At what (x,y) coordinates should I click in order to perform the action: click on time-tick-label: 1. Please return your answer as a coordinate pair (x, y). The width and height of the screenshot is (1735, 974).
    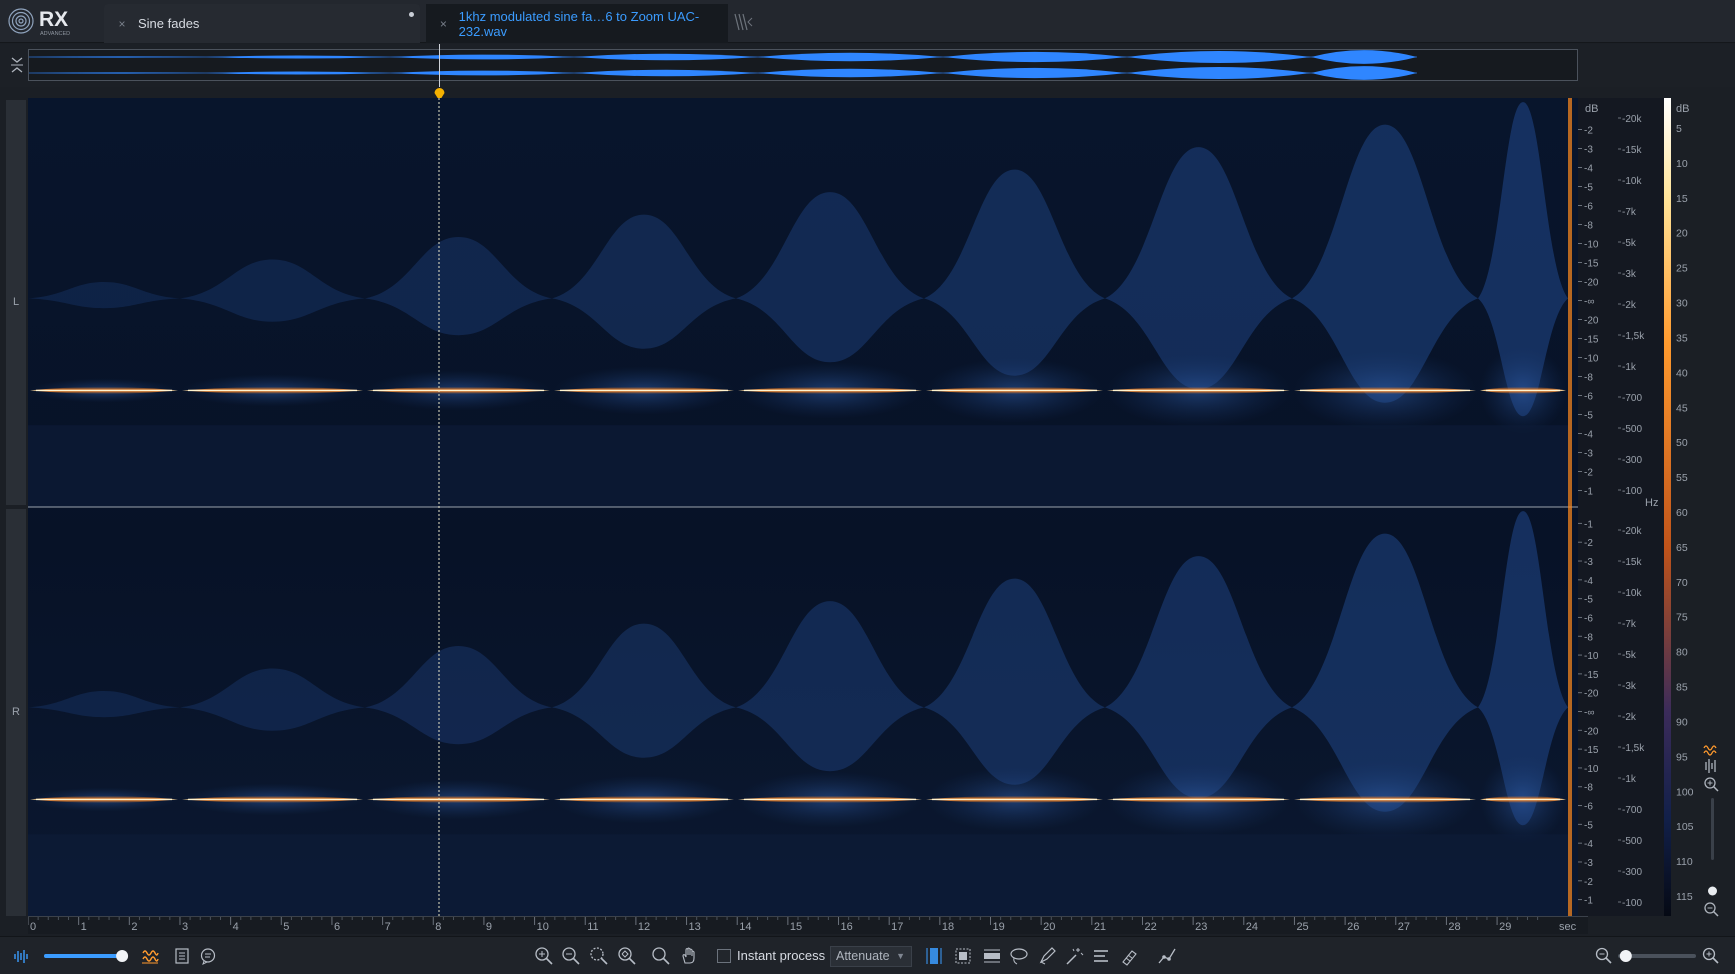
    Looking at the image, I should click on (84, 927).